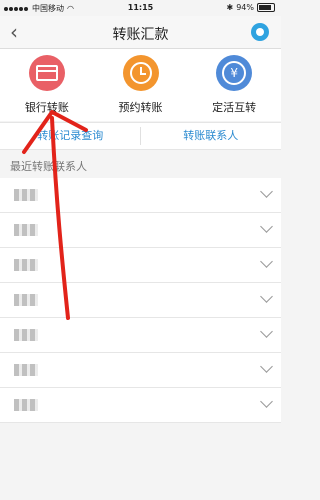  I want to click on quick-actions: 银行转账 预约转账 ¥ 定活互转, so click(140, 85).